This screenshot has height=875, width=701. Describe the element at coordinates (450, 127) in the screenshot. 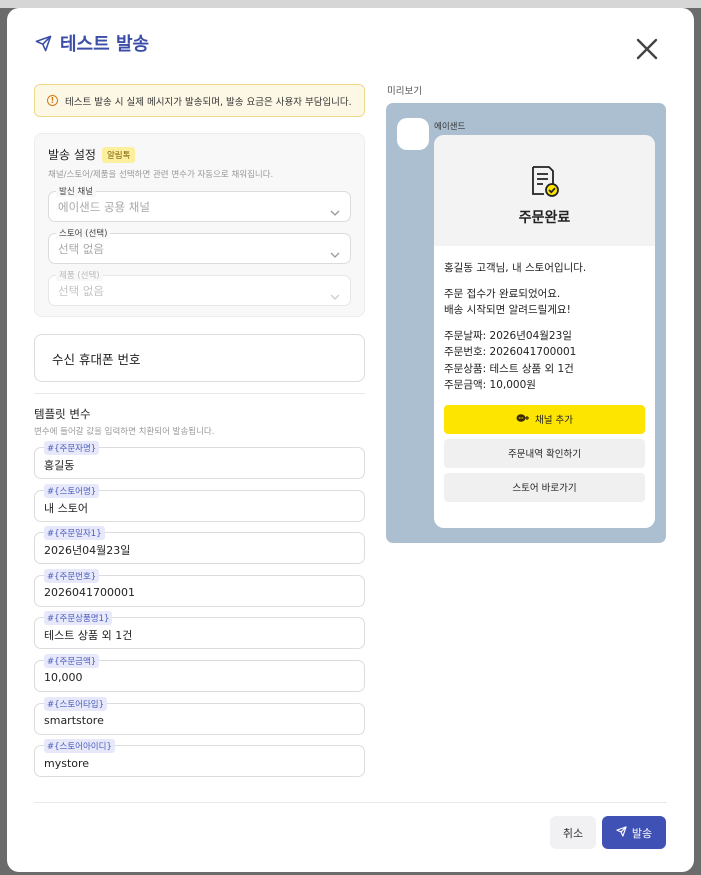

I see `preview-sender: 에이샌드` at that location.